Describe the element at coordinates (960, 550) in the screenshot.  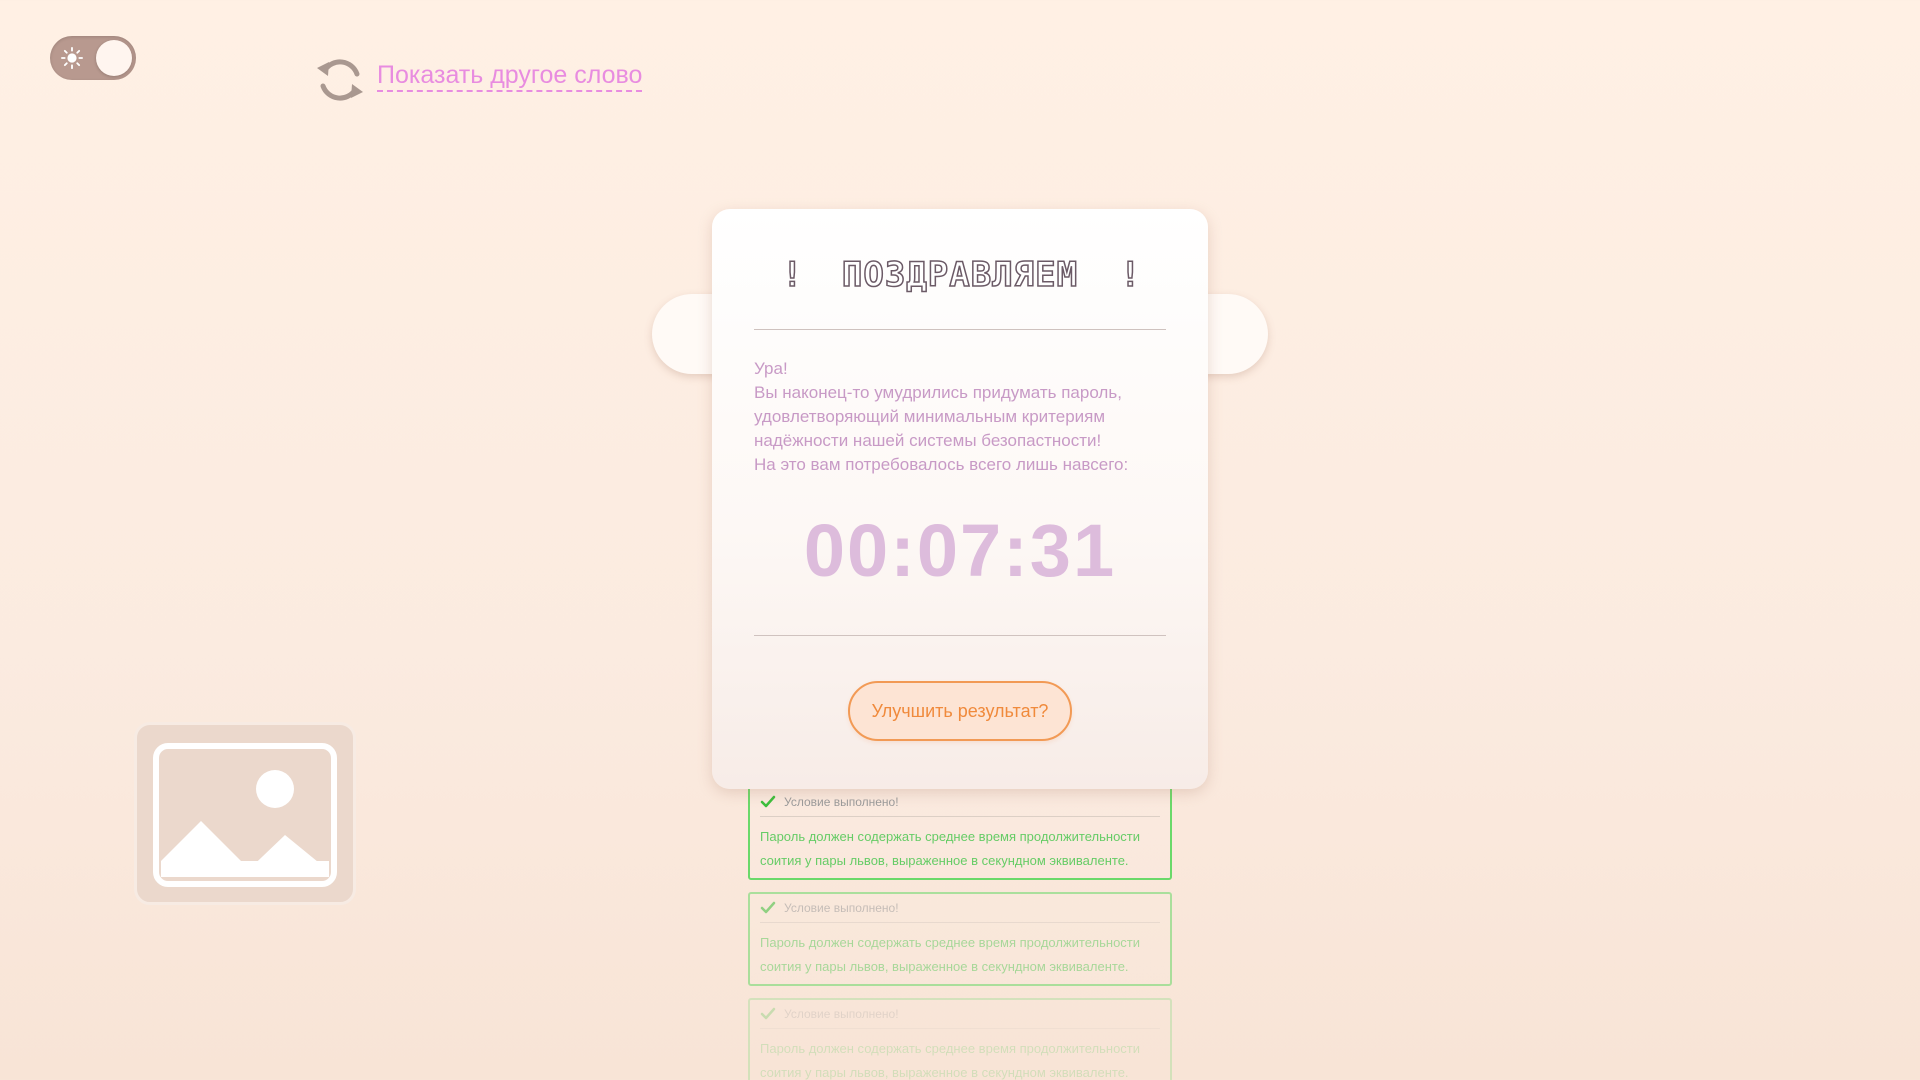
I see `elapsed-timer: 00:07:31` at that location.